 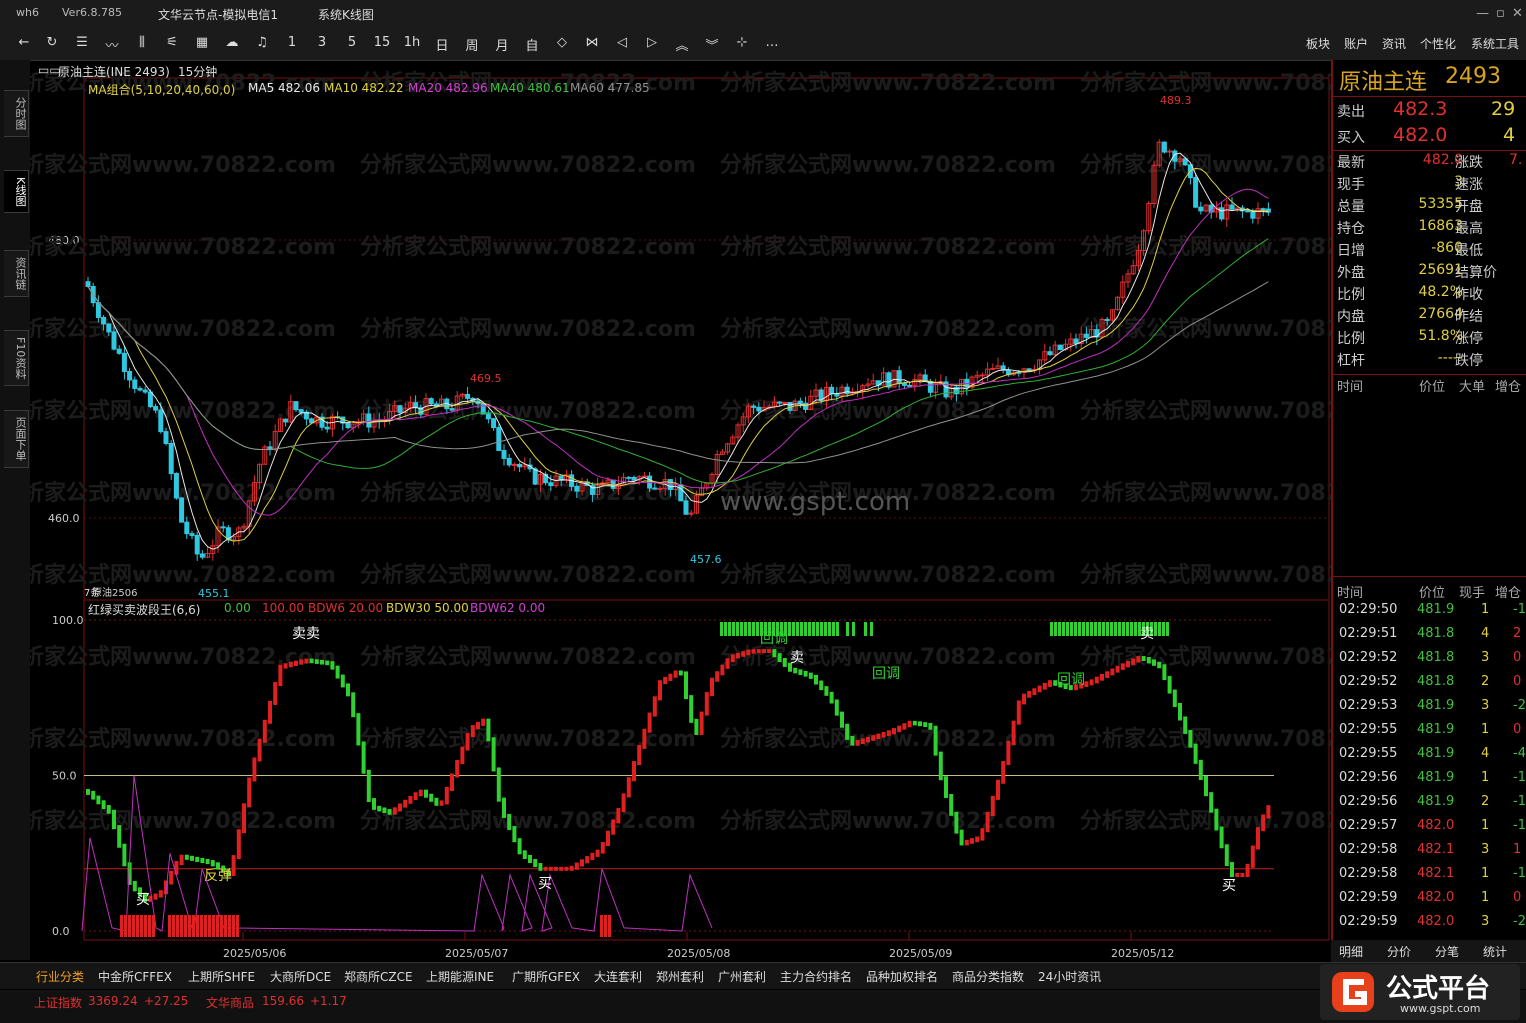 I want to click on refresh-icon: ↻, so click(x=52, y=42).